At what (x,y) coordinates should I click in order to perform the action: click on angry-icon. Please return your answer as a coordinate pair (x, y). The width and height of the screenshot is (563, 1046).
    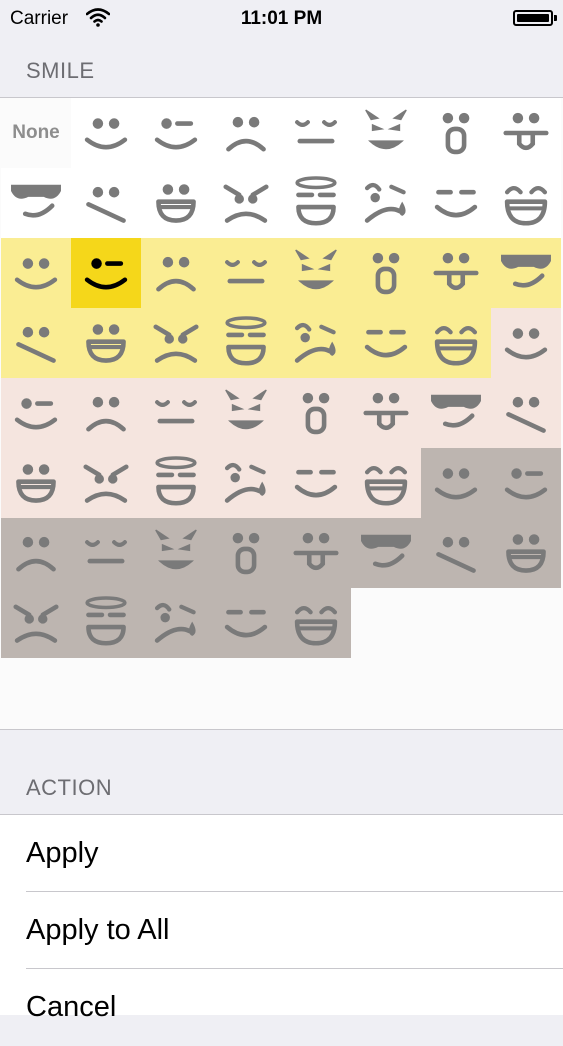
    Looking at the image, I should click on (106, 483).